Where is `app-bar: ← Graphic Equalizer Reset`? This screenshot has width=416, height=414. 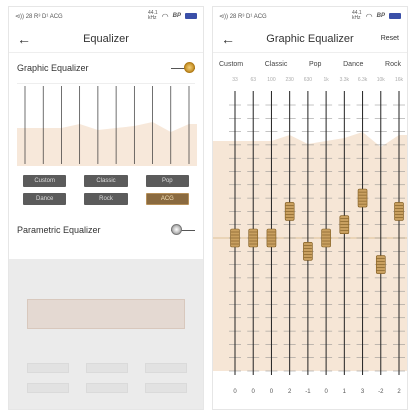
app-bar: ← Graphic Equalizer Reset is located at coordinates (310, 39).